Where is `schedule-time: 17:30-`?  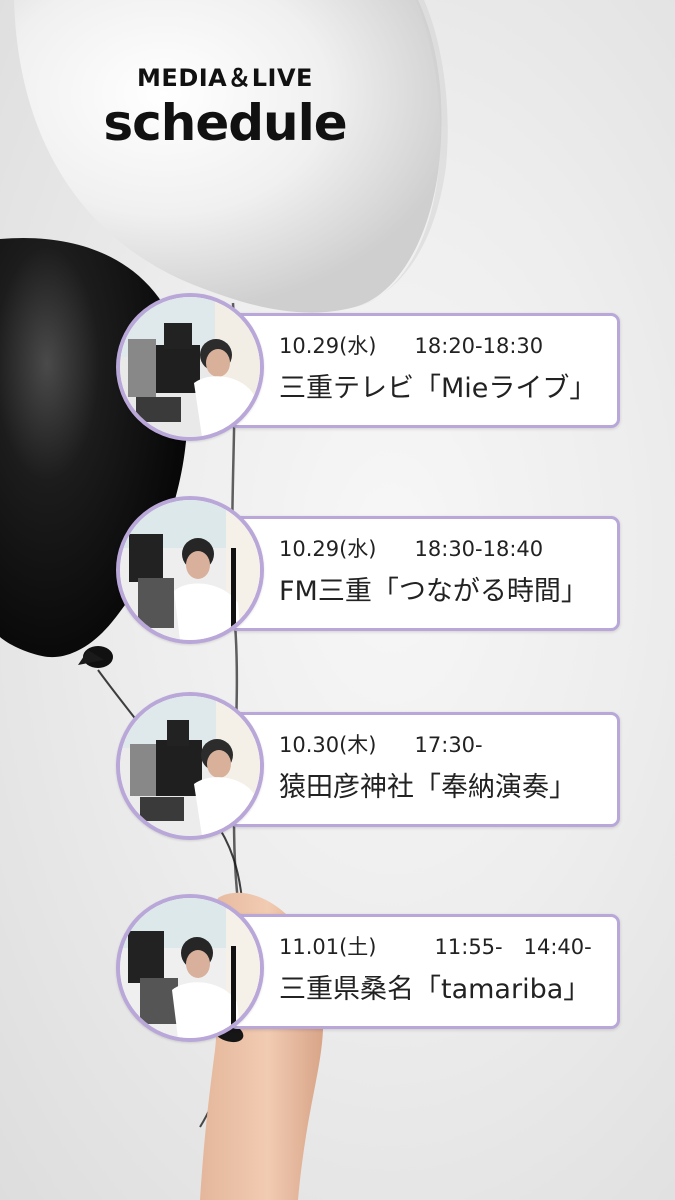 schedule-time: 17:30- is located at coordinates (448, 745).